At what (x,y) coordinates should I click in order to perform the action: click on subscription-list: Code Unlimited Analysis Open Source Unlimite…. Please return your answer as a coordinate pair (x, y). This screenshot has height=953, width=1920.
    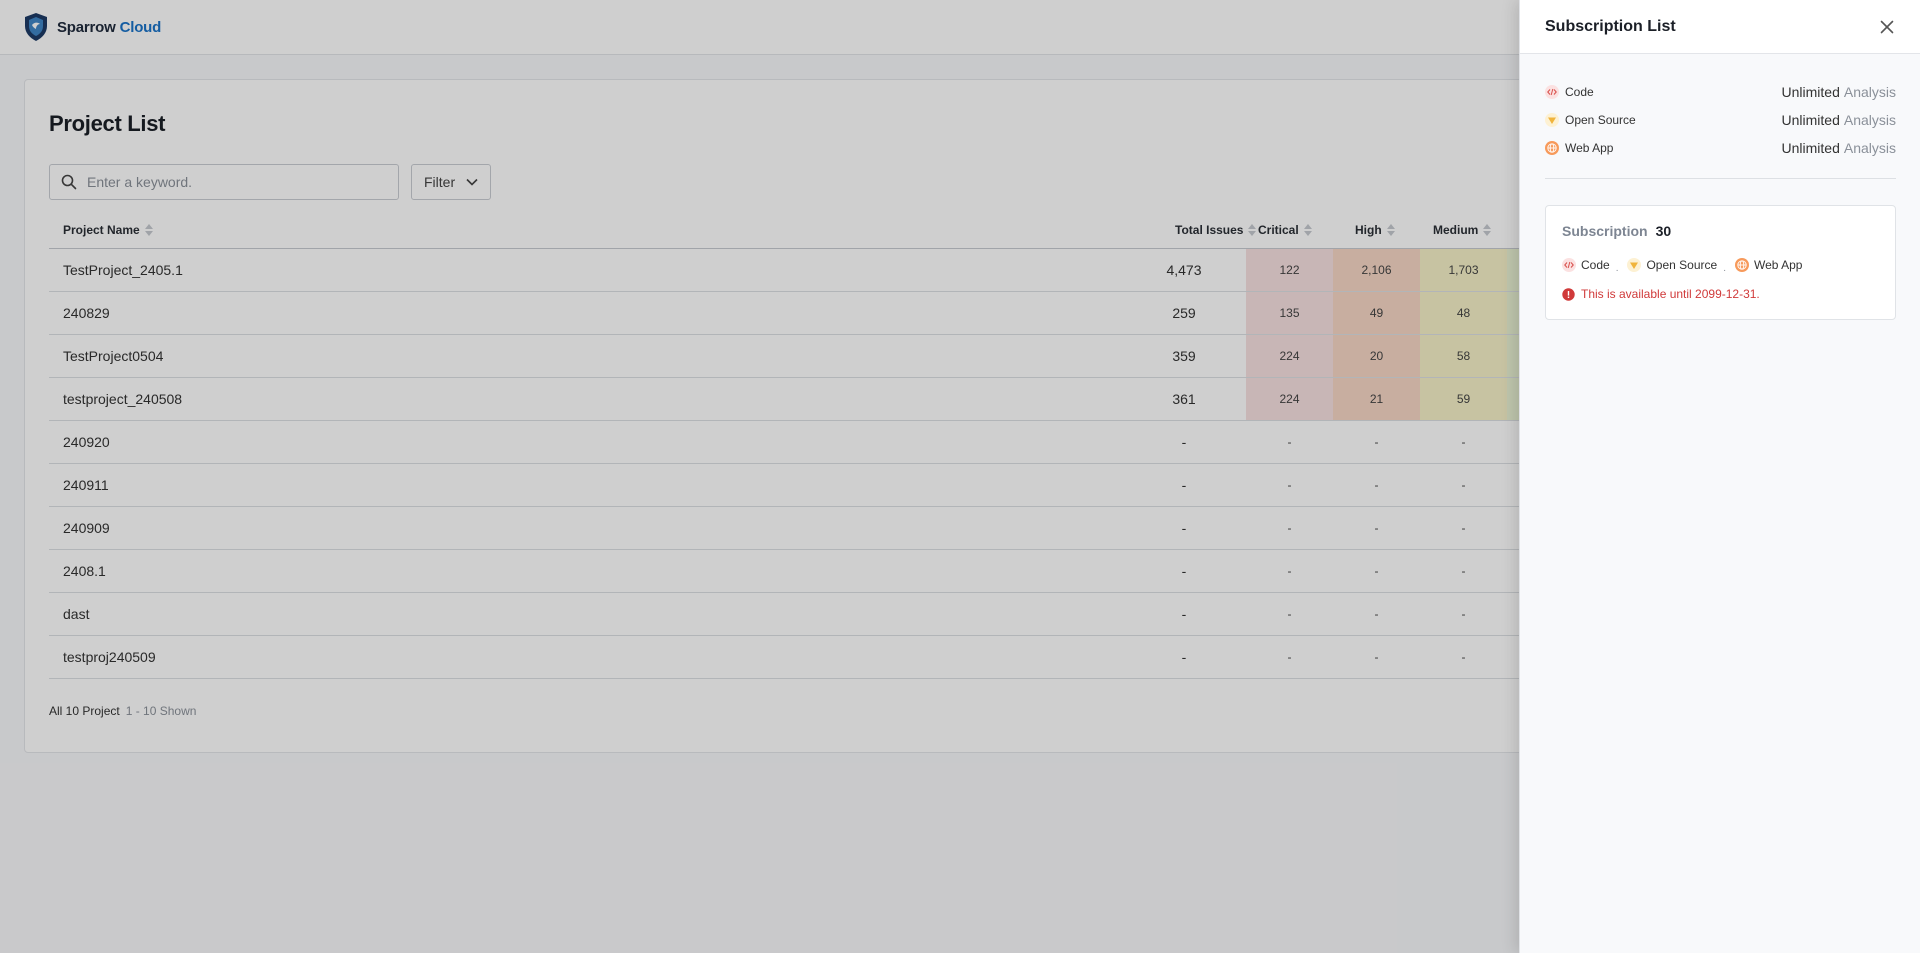
    Looking at the image, I should click on (1720, 120).